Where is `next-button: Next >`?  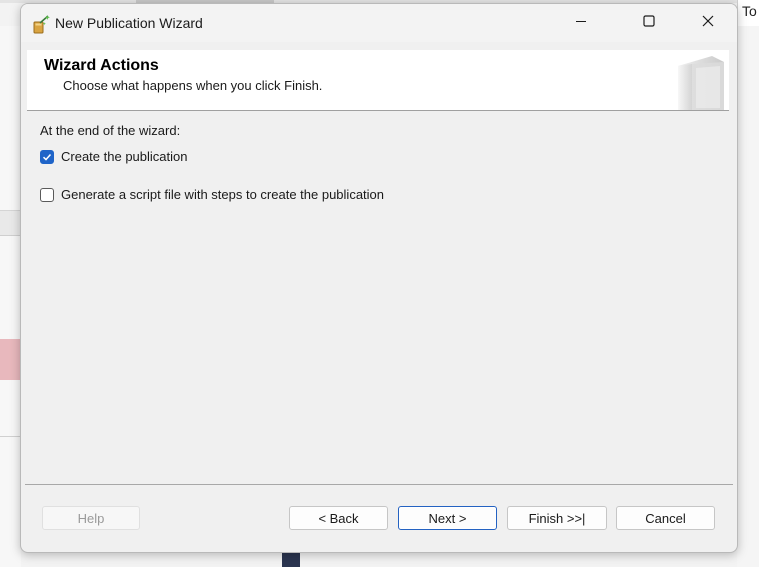 next-button: Next > is located at coordinates (447, 518).